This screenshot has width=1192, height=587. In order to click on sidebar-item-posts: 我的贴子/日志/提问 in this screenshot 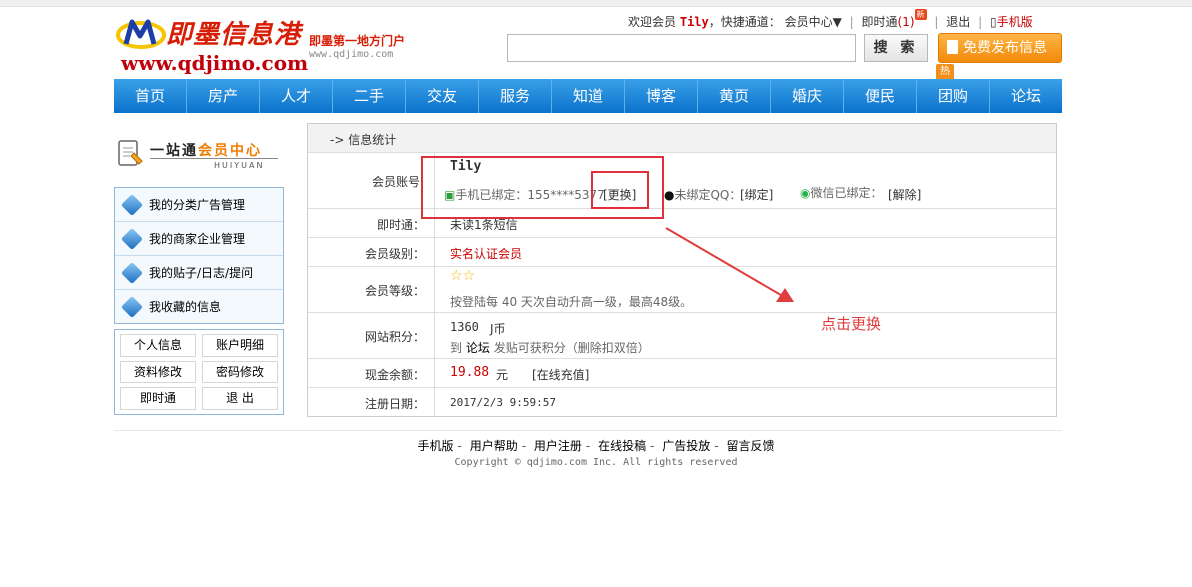, I will do `click(199, 273)`.